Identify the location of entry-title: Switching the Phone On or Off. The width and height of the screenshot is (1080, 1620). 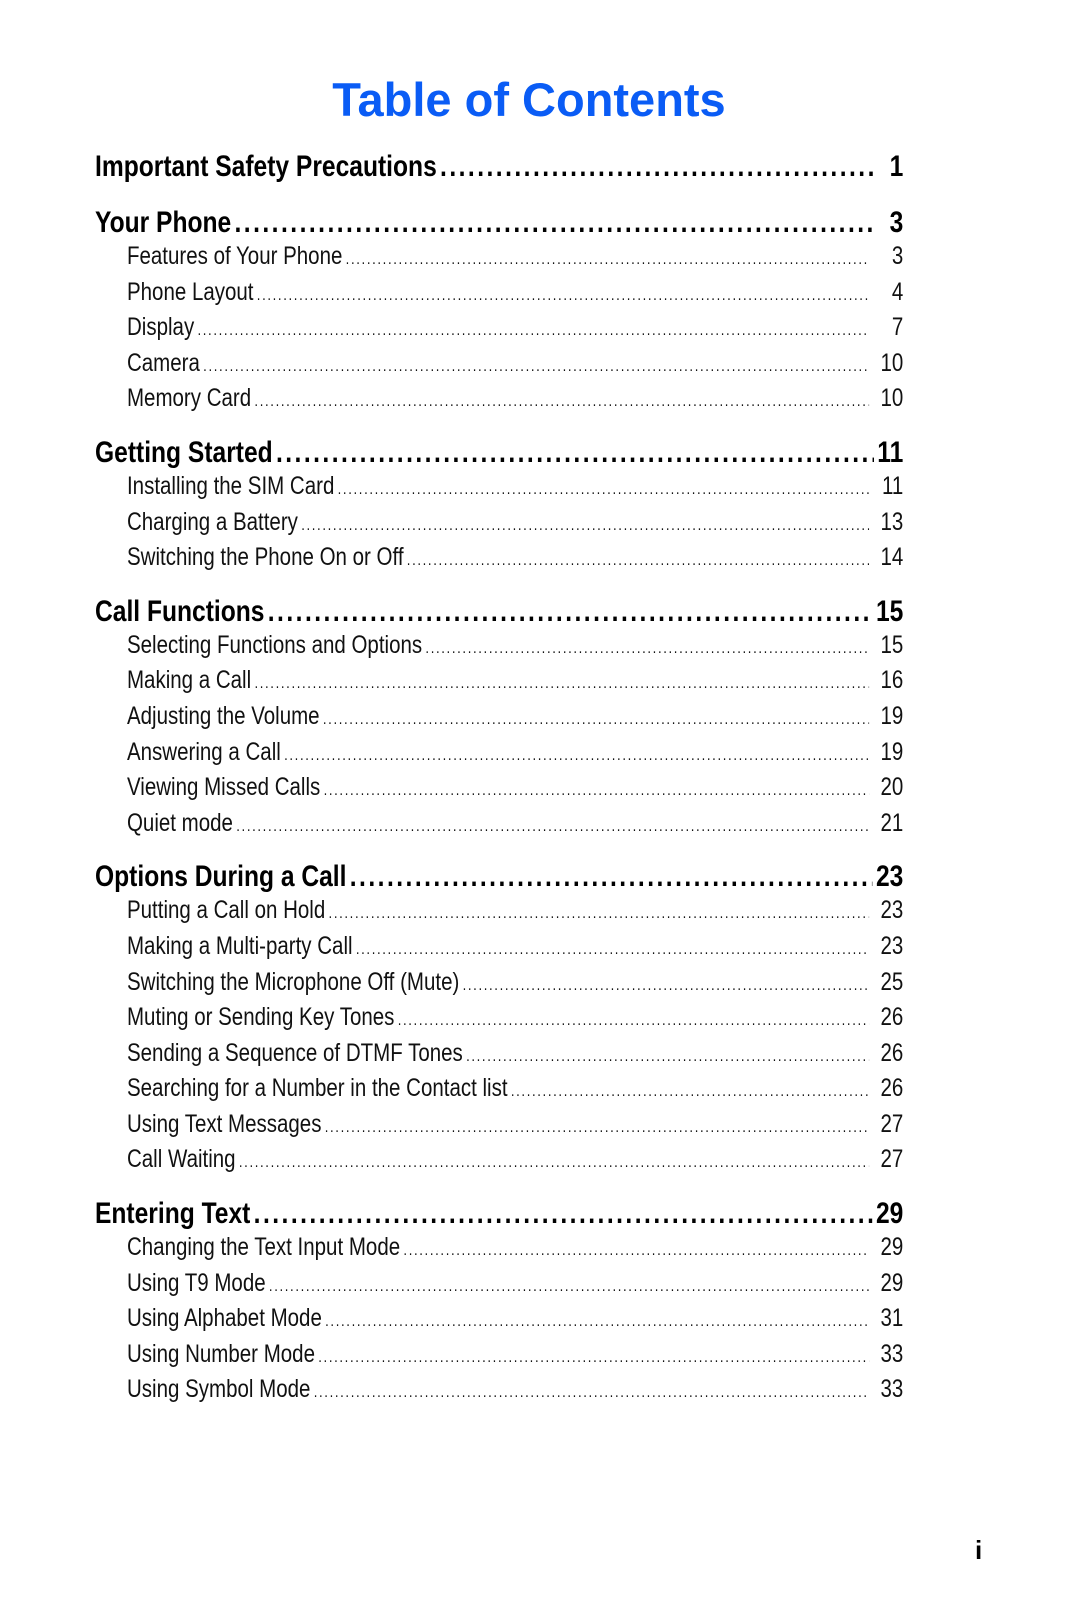
(265, 557).